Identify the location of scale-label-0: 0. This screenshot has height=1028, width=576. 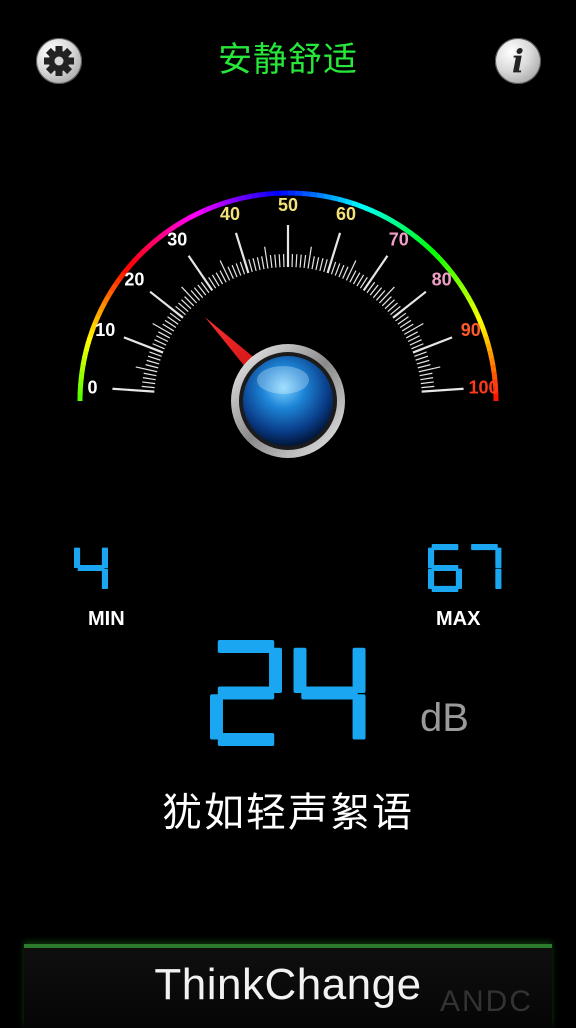
(92, 387).